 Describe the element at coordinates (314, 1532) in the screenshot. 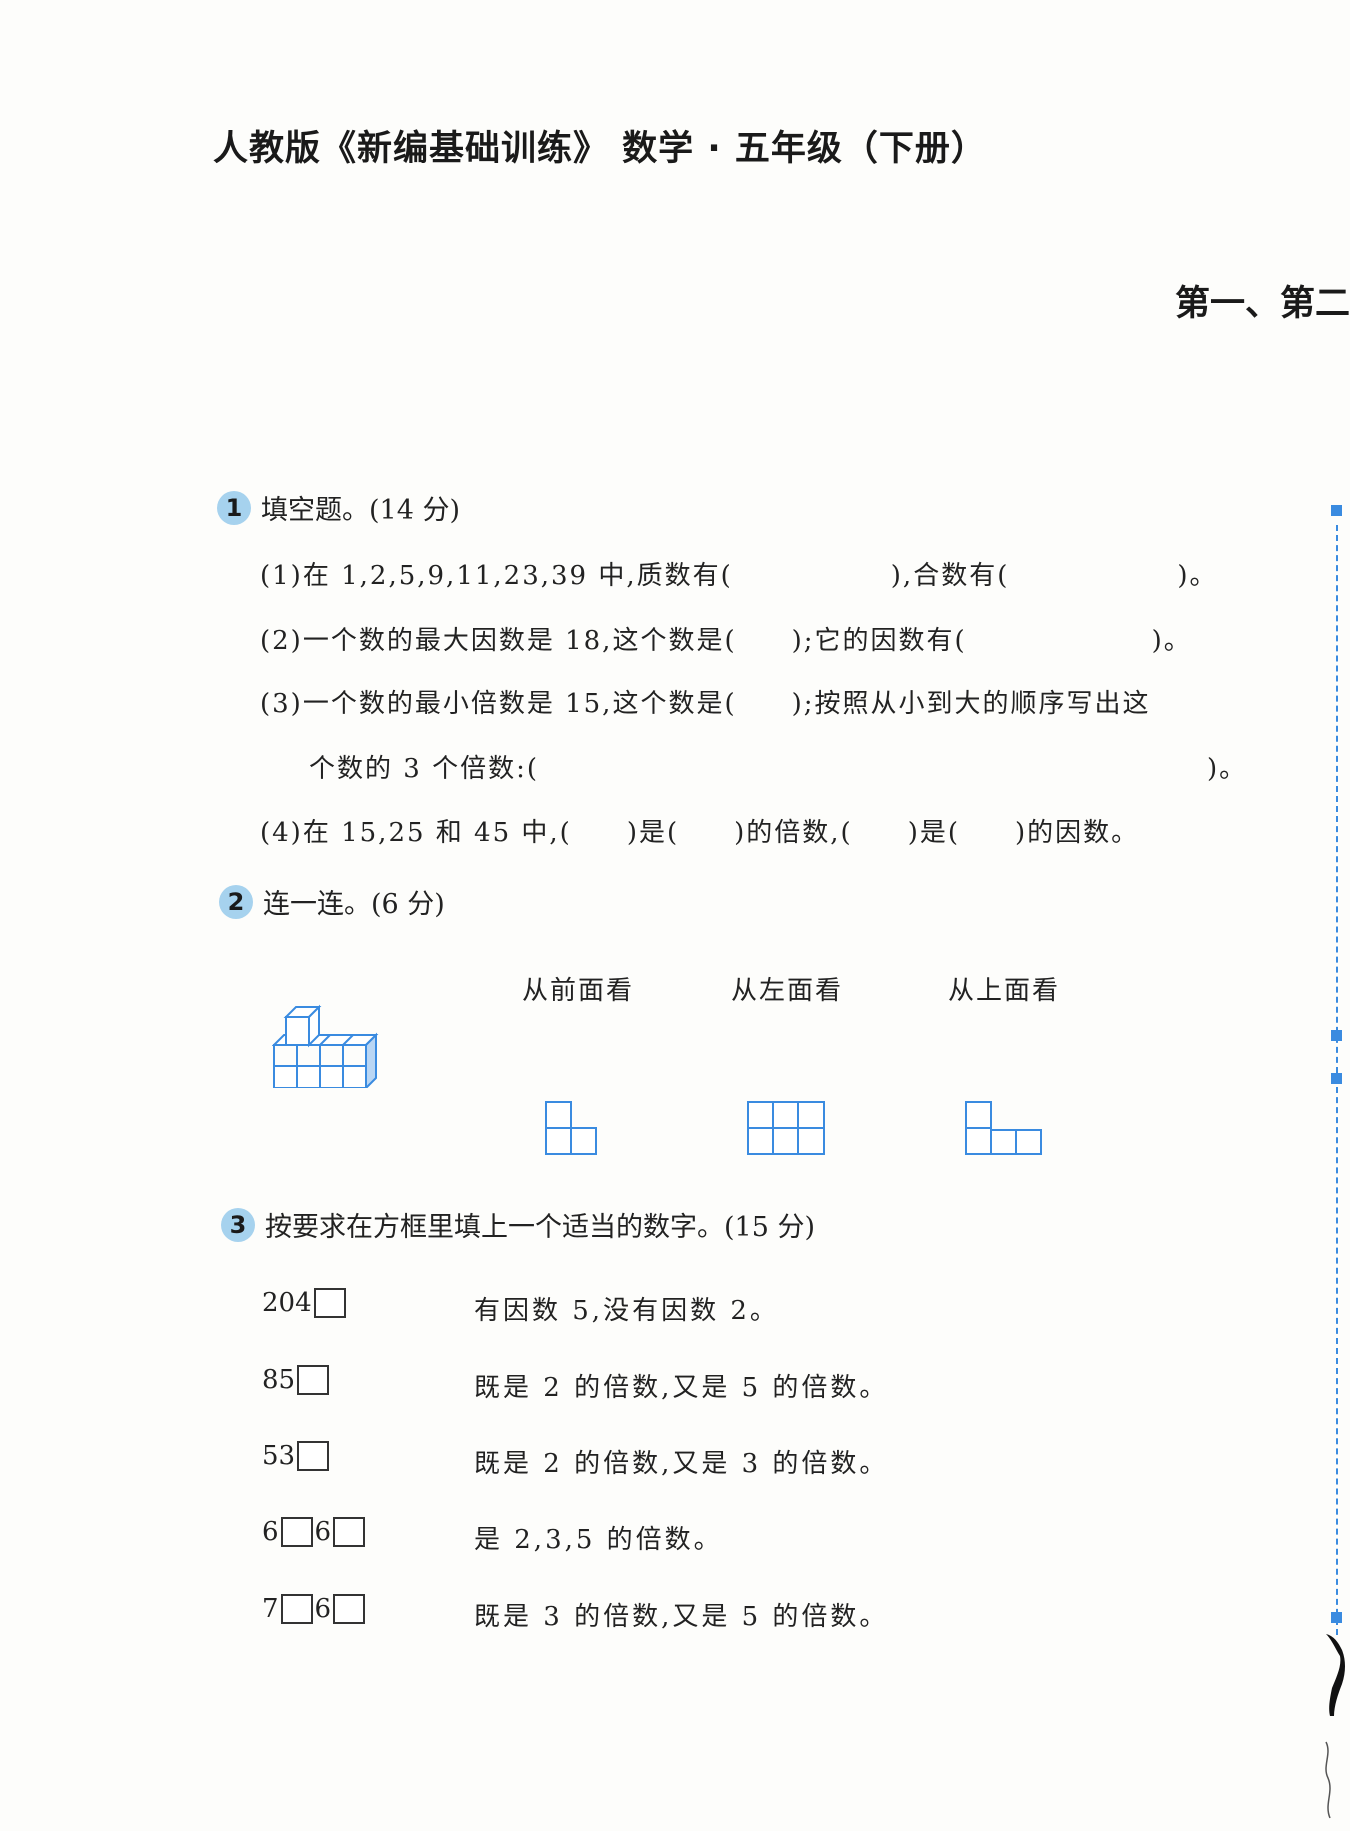

I see `digit-row-4: 66` at that location.